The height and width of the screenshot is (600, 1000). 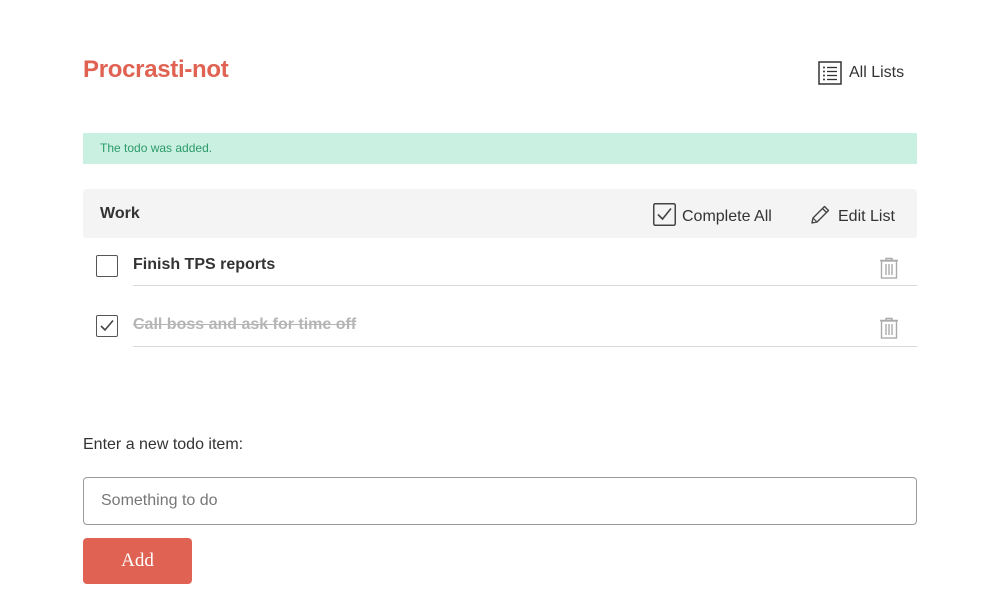 What do you see at coordinates (877, 72) in the screenshot?
I see `all-lists-label: All Lists` at bounding box center [877, 72].